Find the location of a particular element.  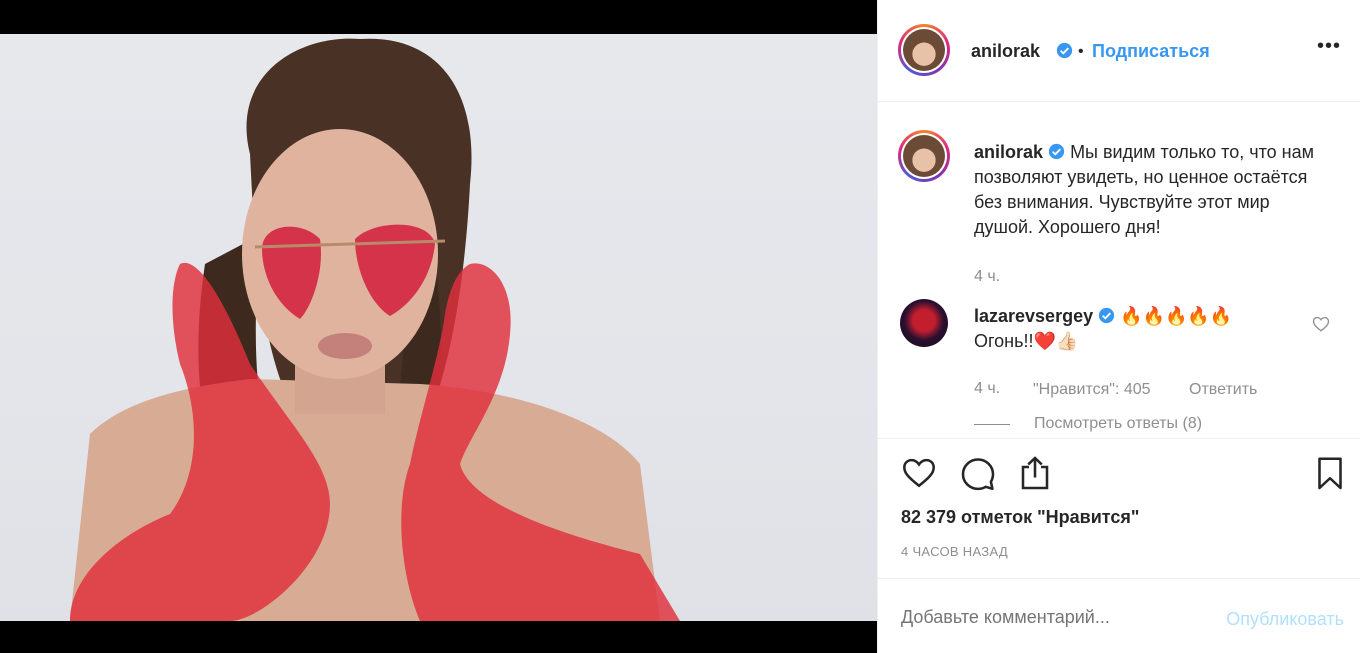

commenter-username: lazarevsergey is located at coordinates (1033, 316).